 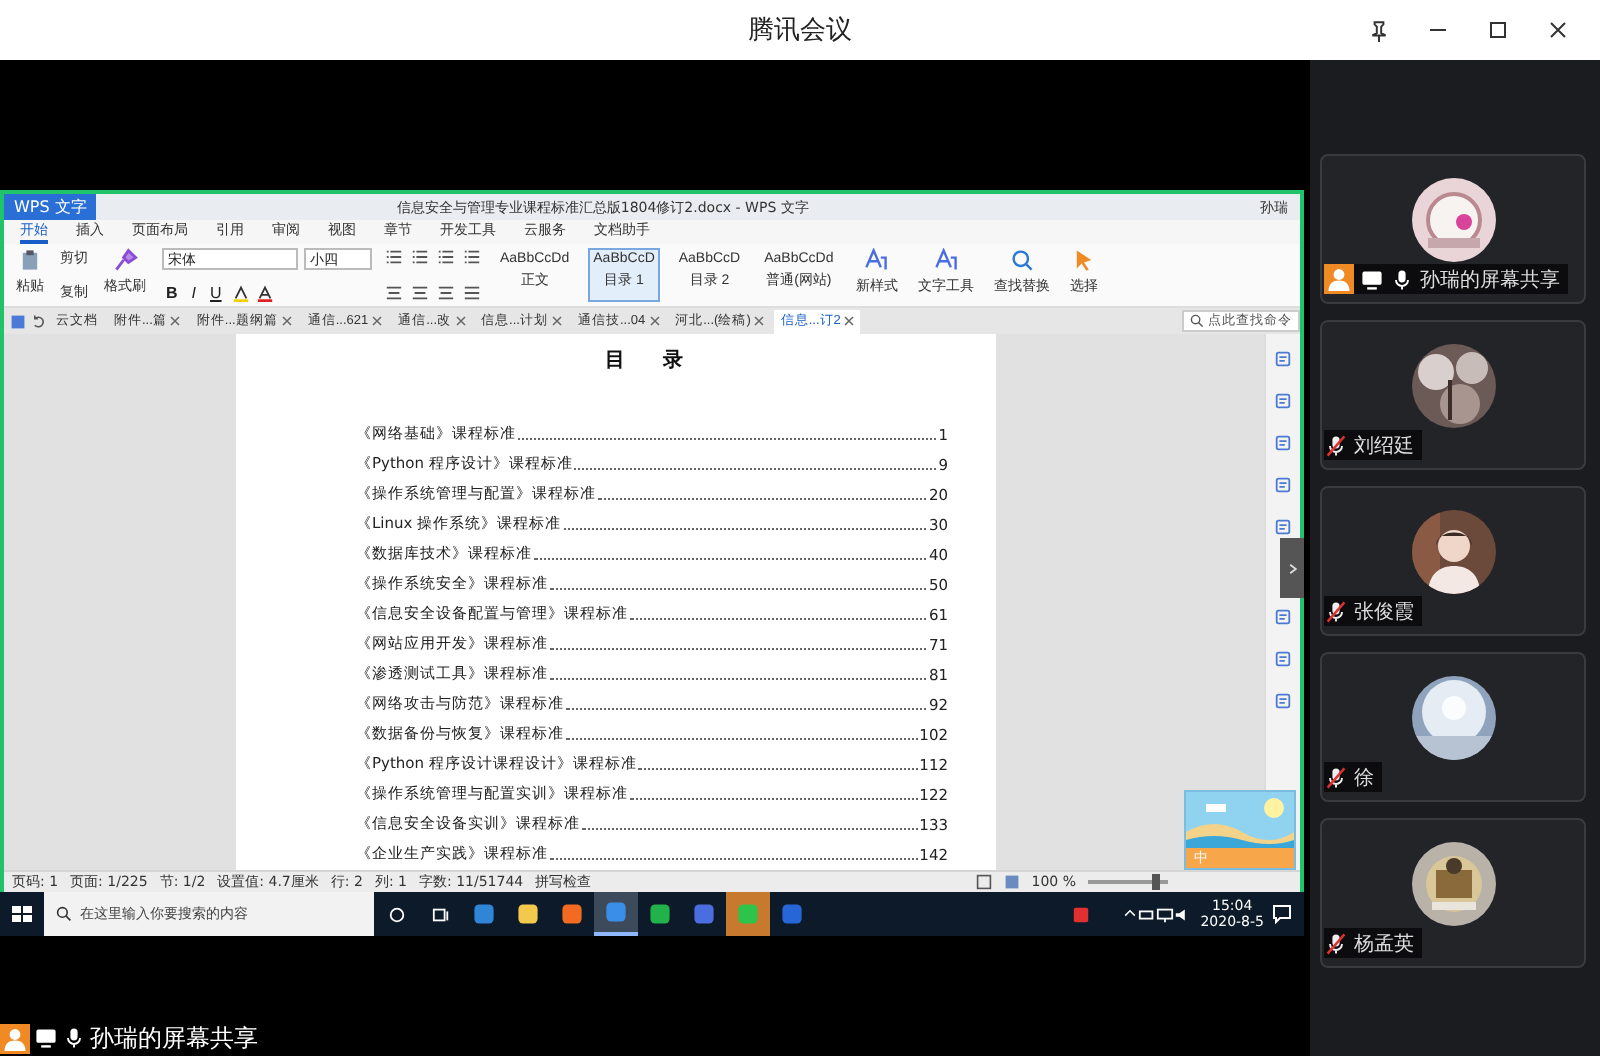 What do you see at coordinates (876, 260) in the screenshot?
I see `style-icon` at bounding box center [876, 260].